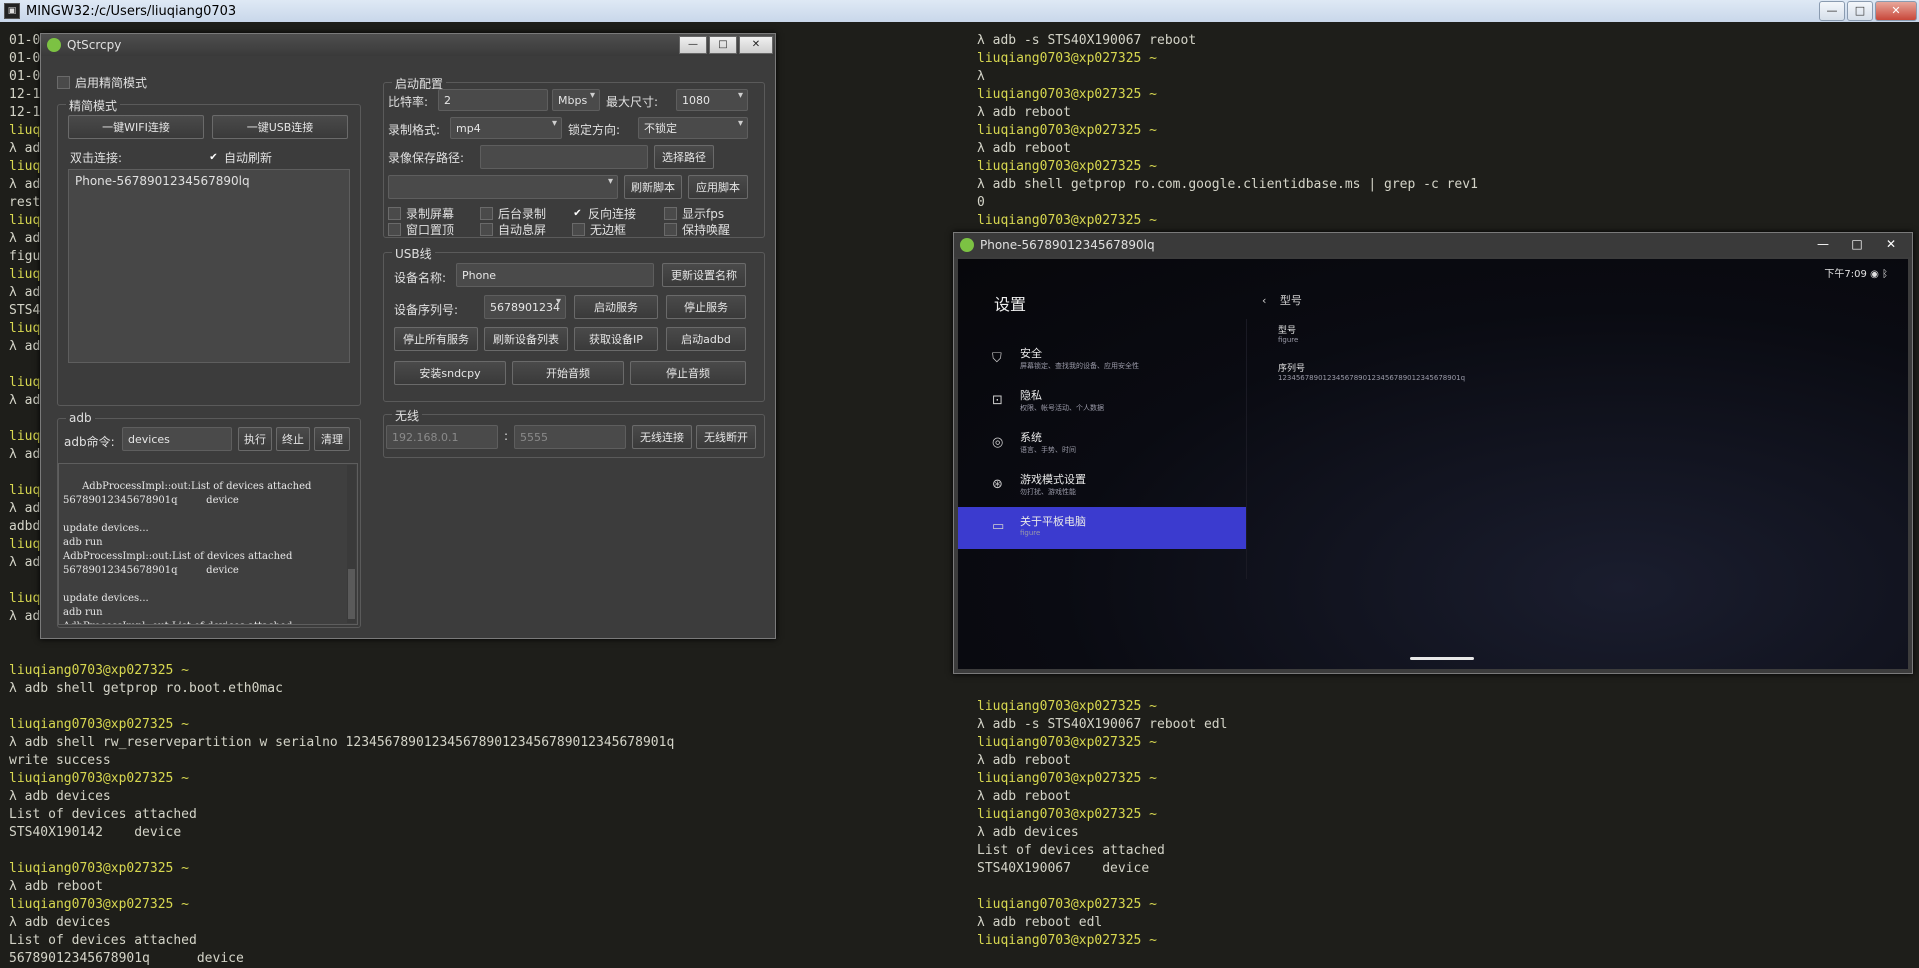  Describe the element at coordinates (693, 45) in the screenshot. I see `qt-minimize-button: —` at that location.